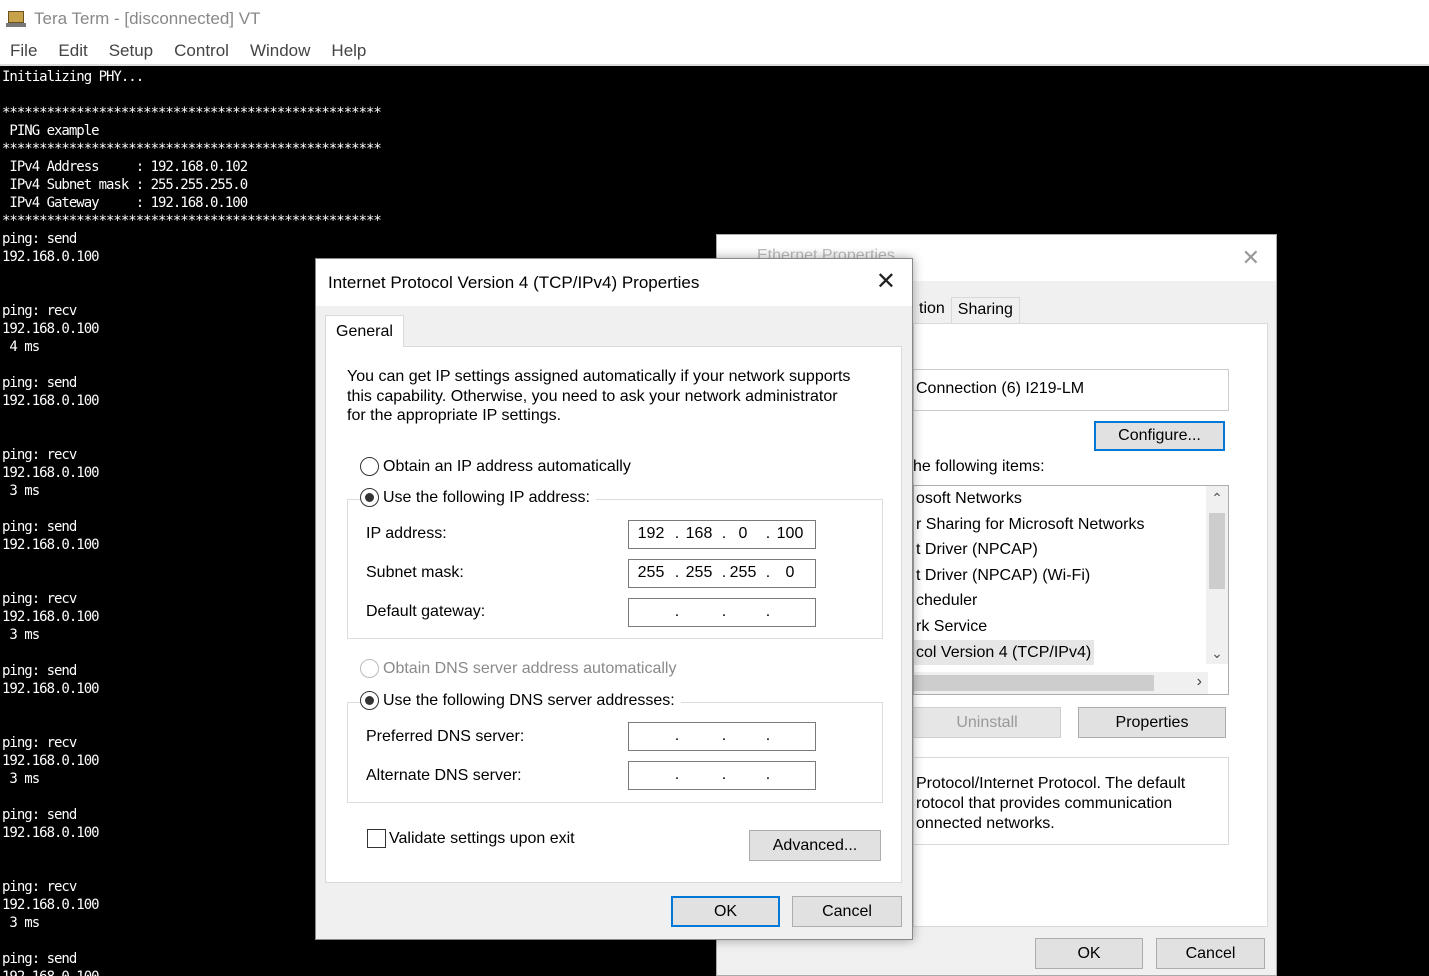 The width and height of the screenshot is (1429, 976). What do you see at coordinates (16, 19) in the screenshot?
I see `teraterm-app-icon` at bounding box center [16, 19].